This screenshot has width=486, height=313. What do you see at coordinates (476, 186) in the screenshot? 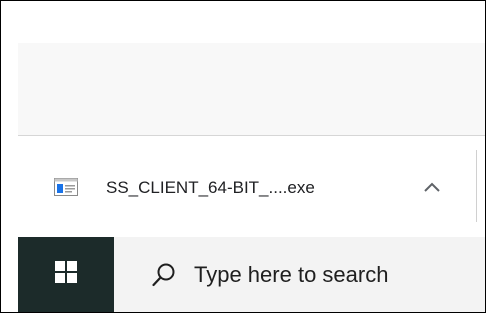
I see `download-separator` at bounding box center [476, 186].